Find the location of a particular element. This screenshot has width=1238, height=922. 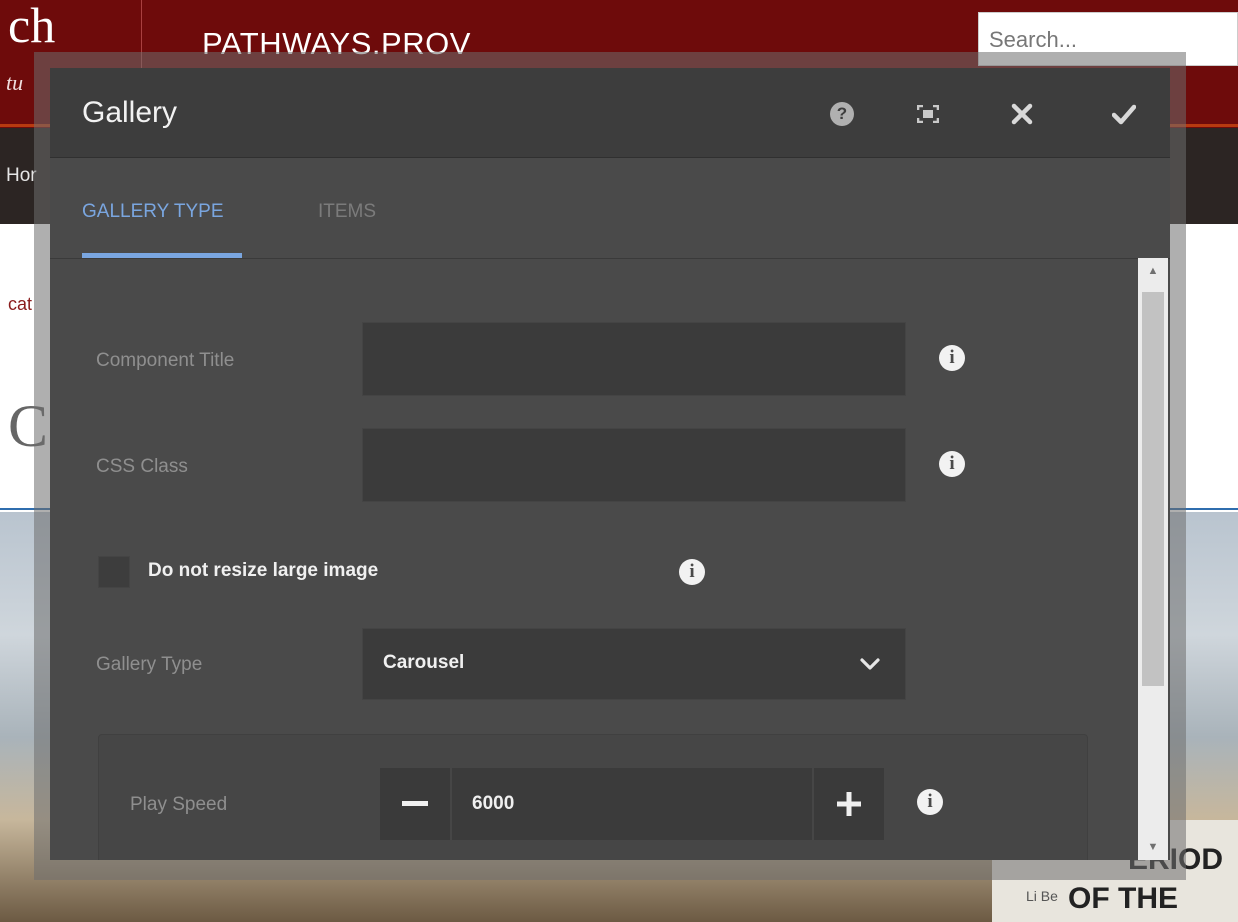

tab-items: ITEMS is located at coordinates (347, 212).